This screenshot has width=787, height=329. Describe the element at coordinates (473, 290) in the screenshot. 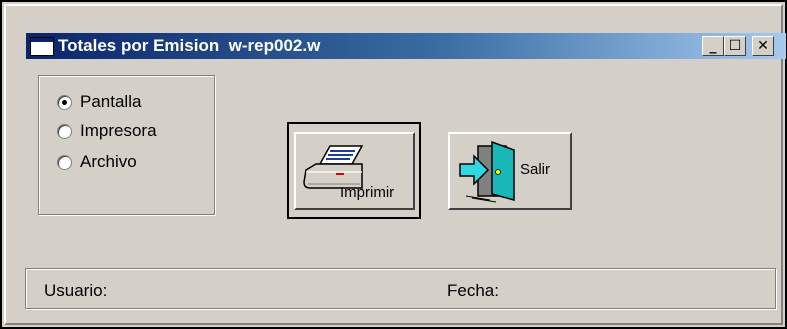

I see `date-label: Fecha:` at that location.